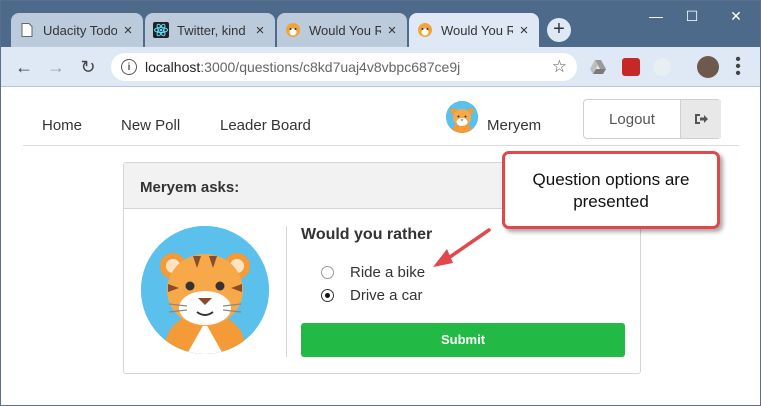  What do you see at coordinates (205, 290) in the screenshot?
I see `author-avatar` at bounding box center [205, 290].